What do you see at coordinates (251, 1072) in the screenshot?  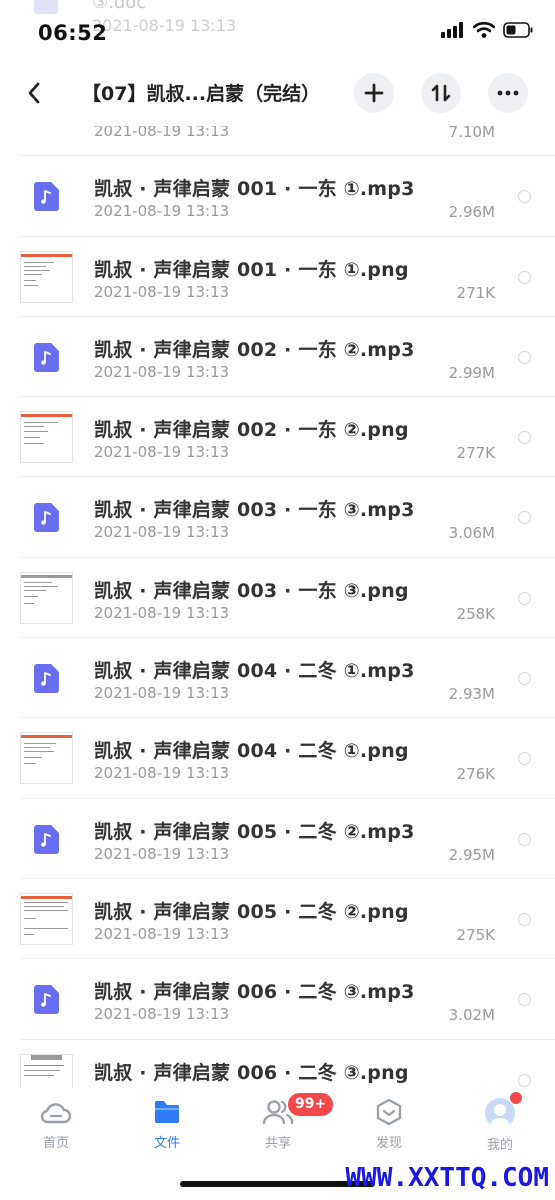 I see `file-name: 凯叔 · 声律启蒙 006 · 二冬 ③.png` at bounding box center [251, 1072].